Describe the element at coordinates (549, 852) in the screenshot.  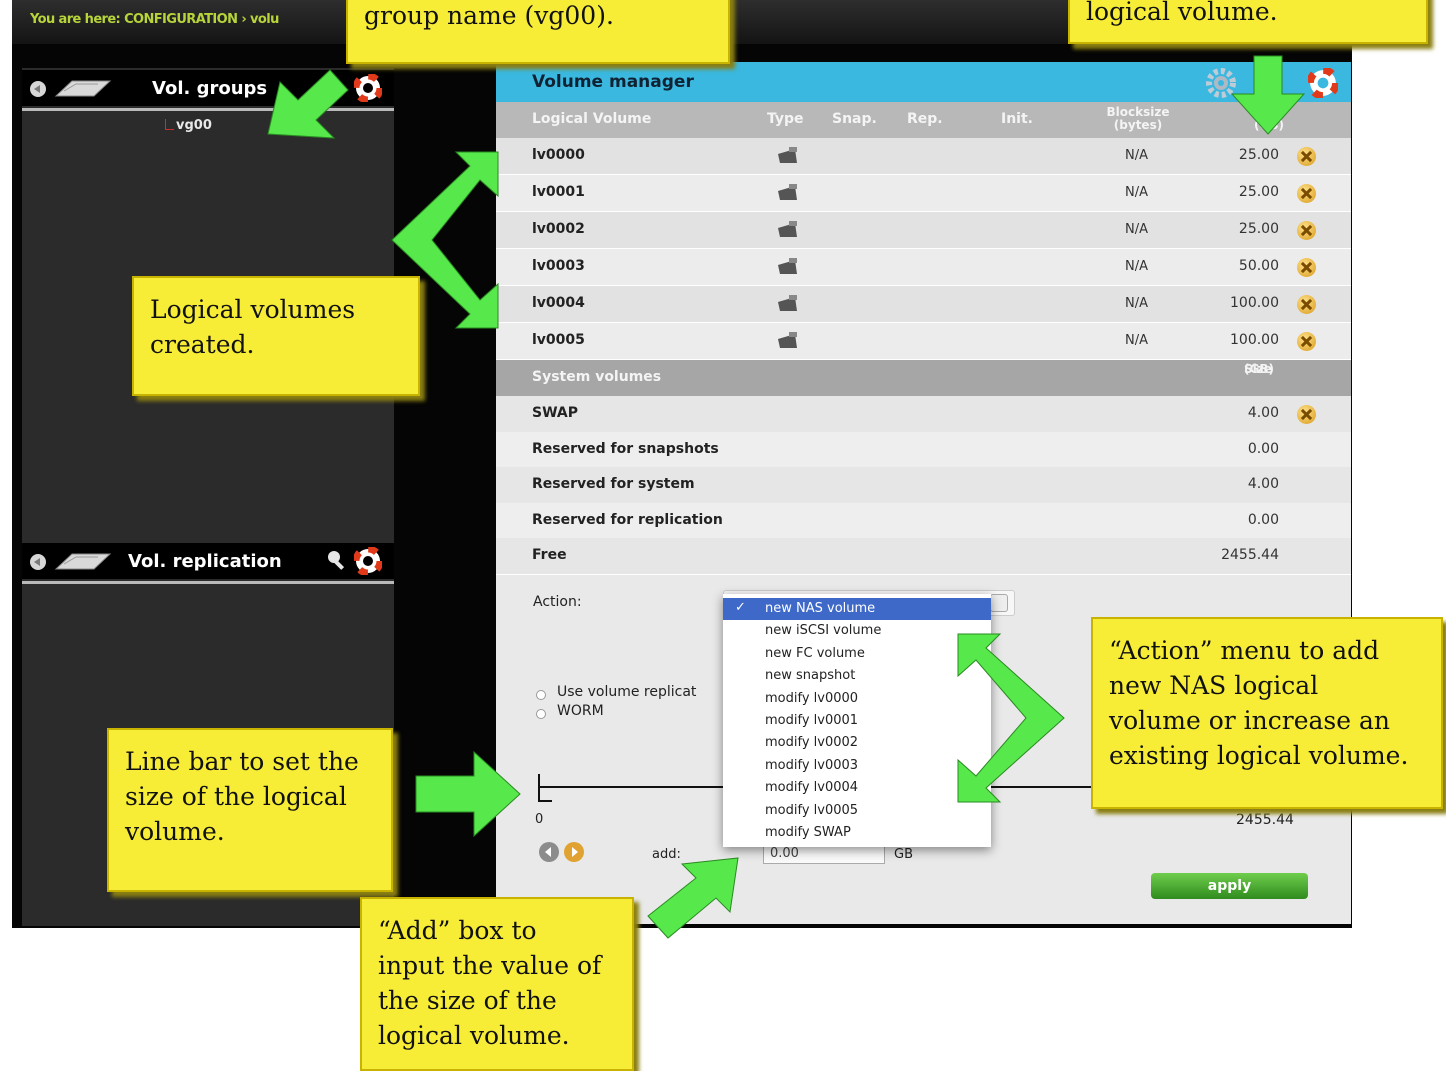
I see `decrease-button` at that location.